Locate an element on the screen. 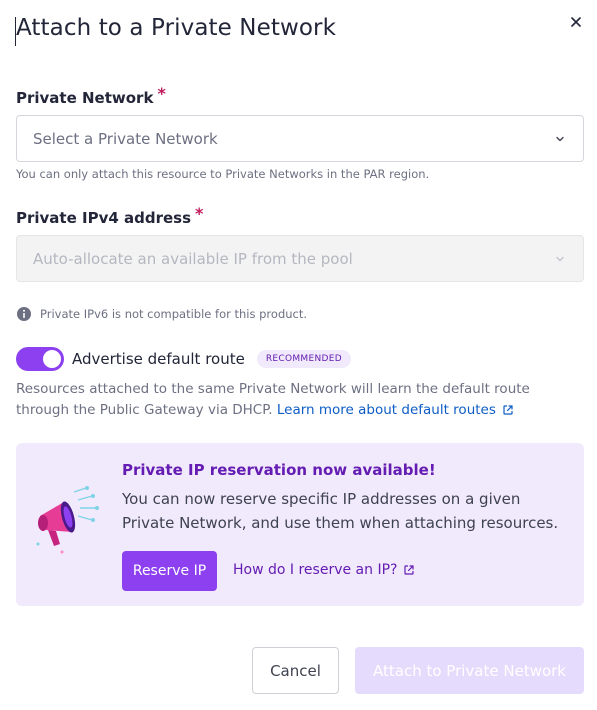 This screenshot has height=710, width=597. default-route-toggle is located at coordinates (40, 359).